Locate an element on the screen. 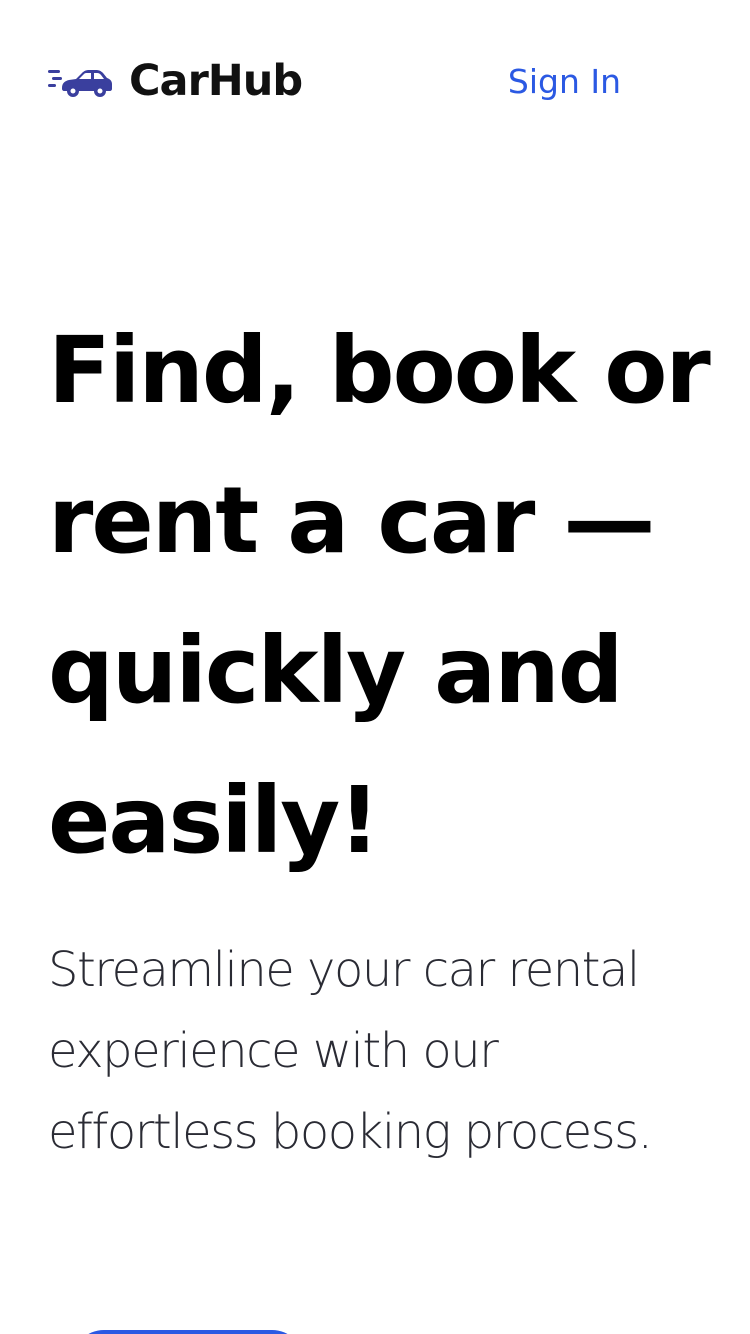 The height and width of the screenshot is (1334, 750). cta-button is located at coordinates (188, 1332).